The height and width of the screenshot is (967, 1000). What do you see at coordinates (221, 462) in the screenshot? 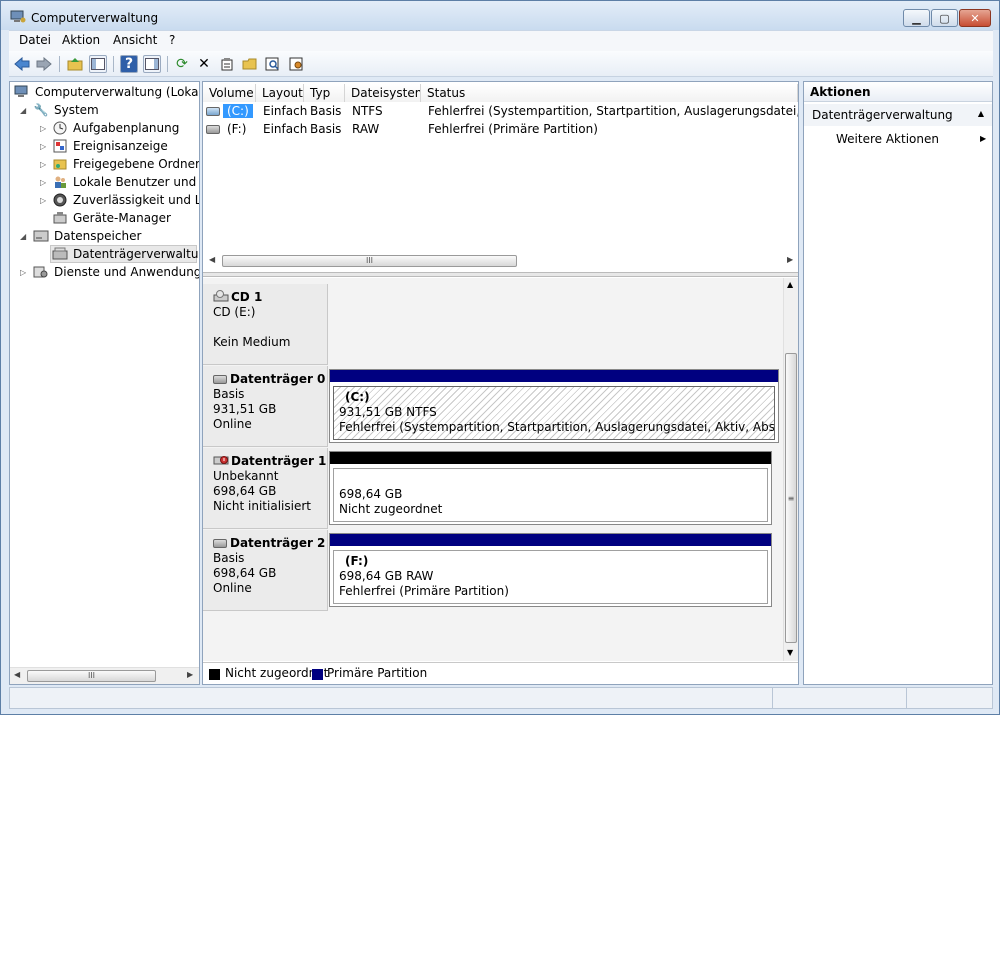
I see `disk-error-icon` at bounding box center [221, 462].